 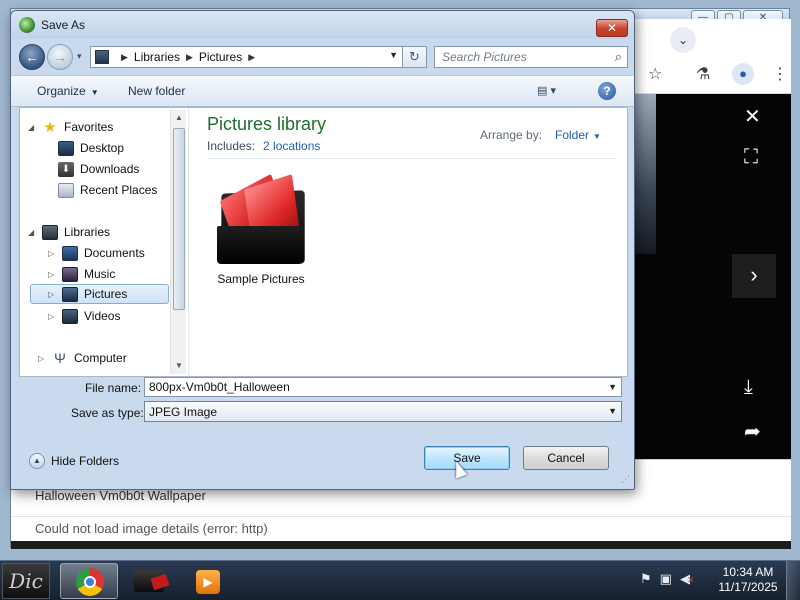 I want to click on search-icon: ⌕, so click(x=618, y=57).